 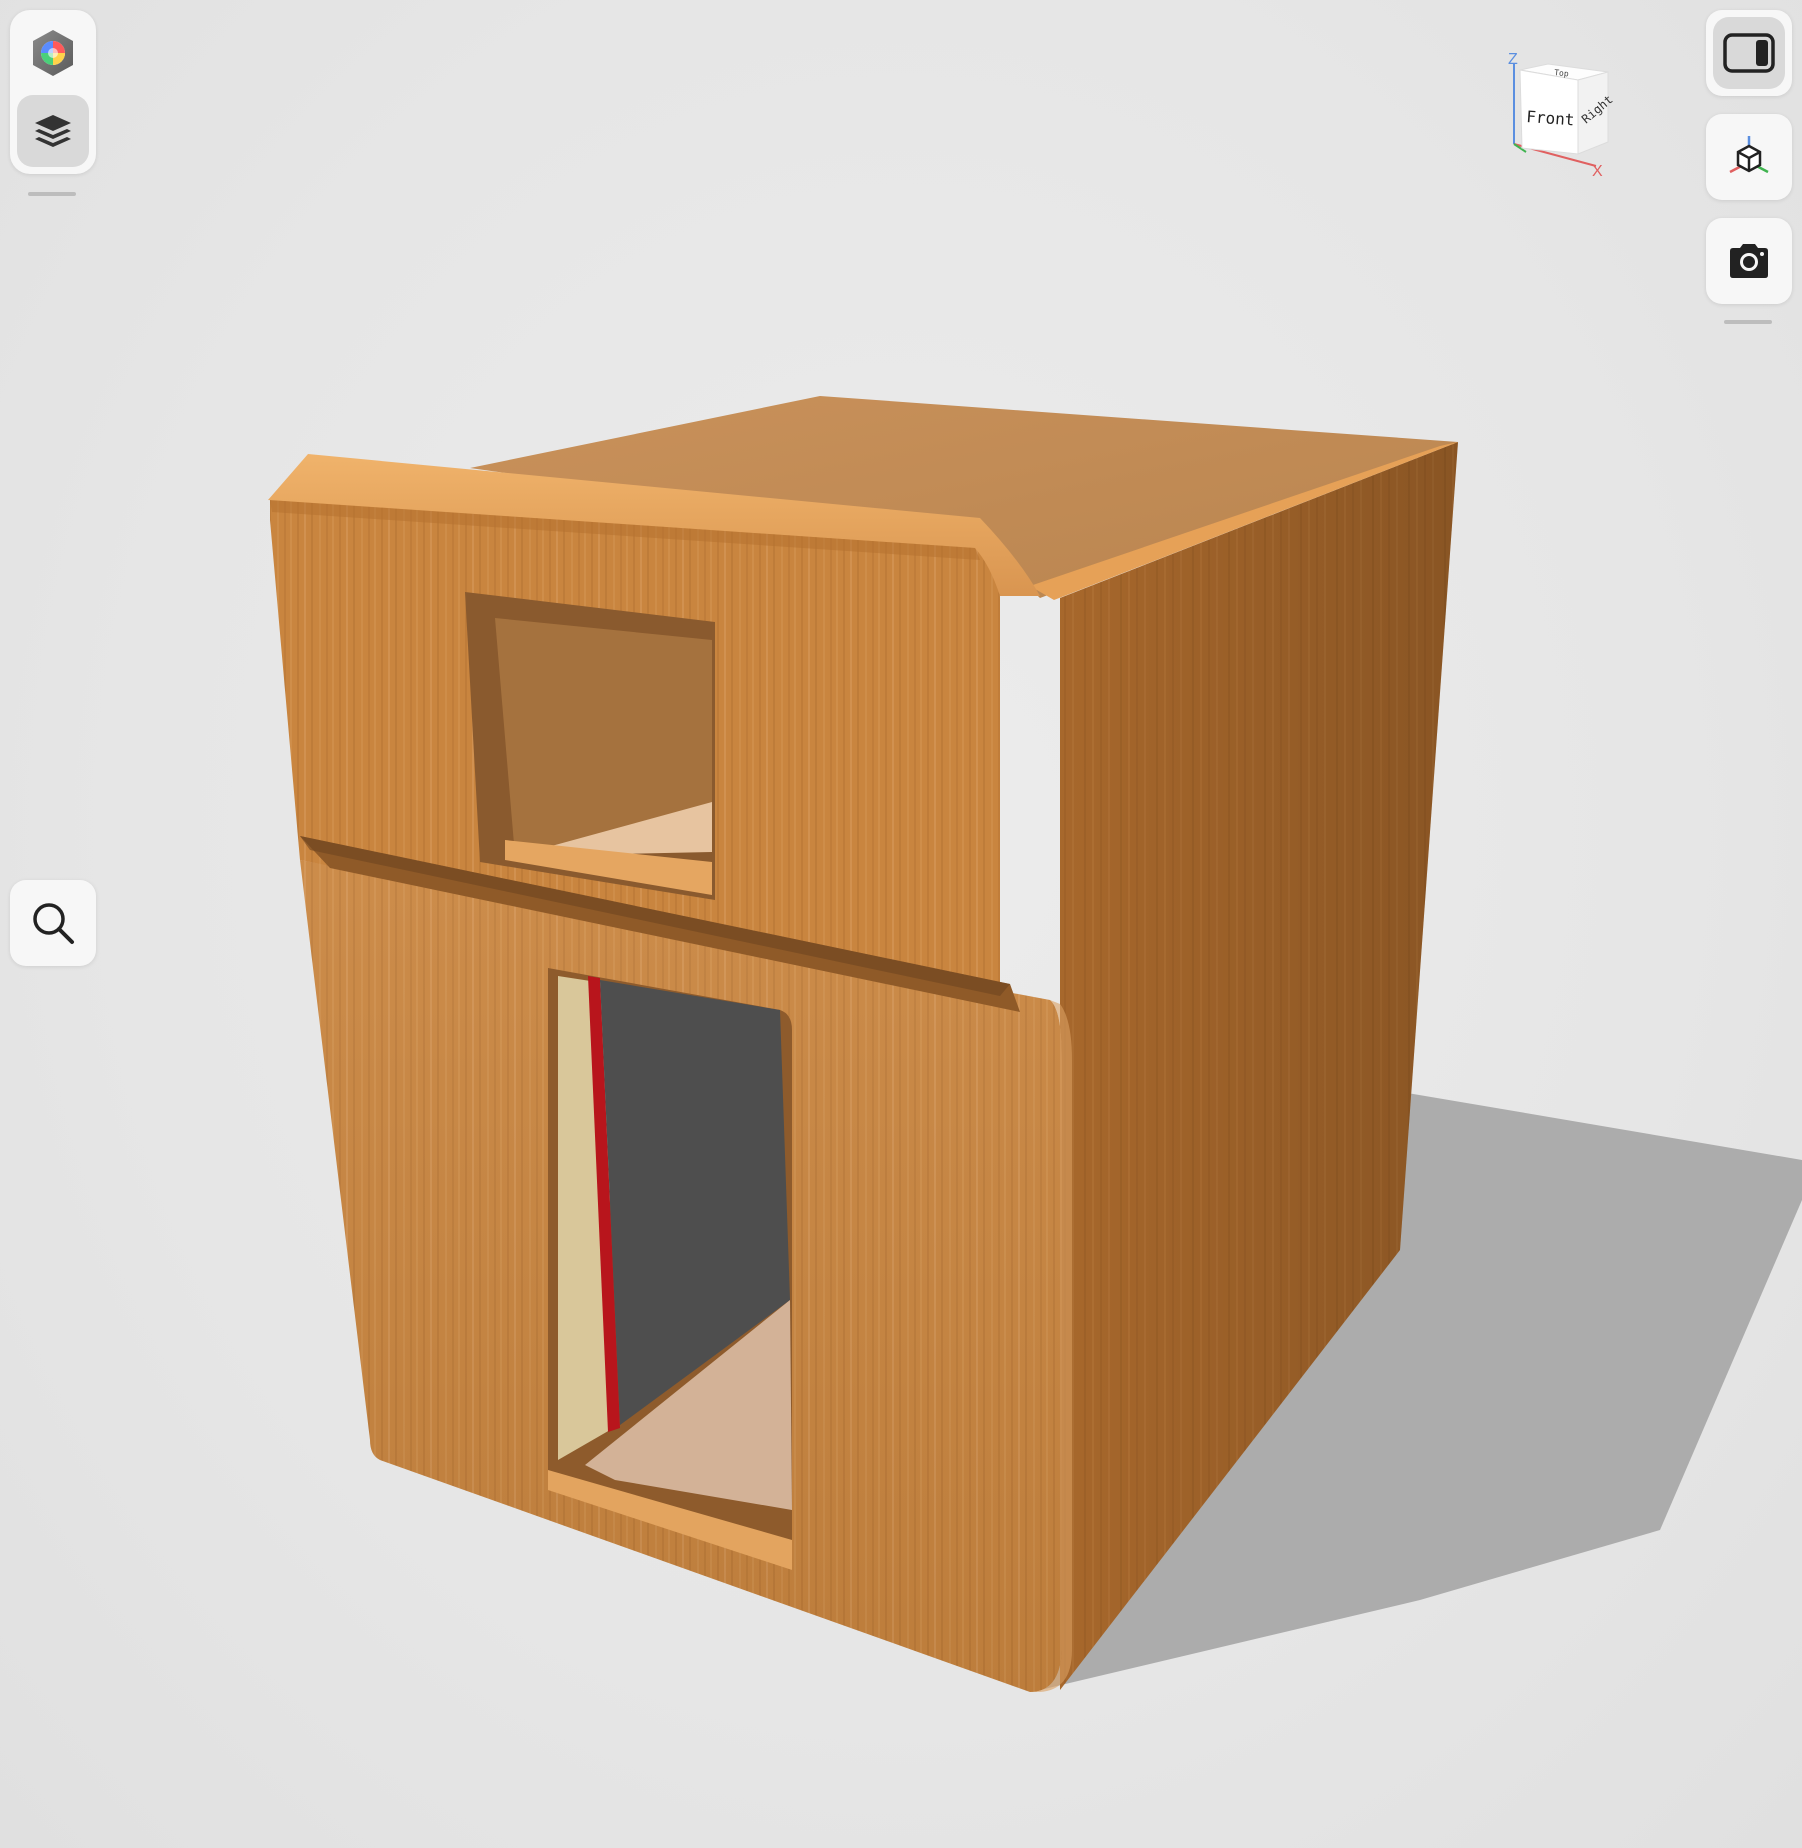 What do you see at coordinates (1561, 73) in the screenshot?
I see `view-cube-top-label: Top` at bounding box center [1561, 73].